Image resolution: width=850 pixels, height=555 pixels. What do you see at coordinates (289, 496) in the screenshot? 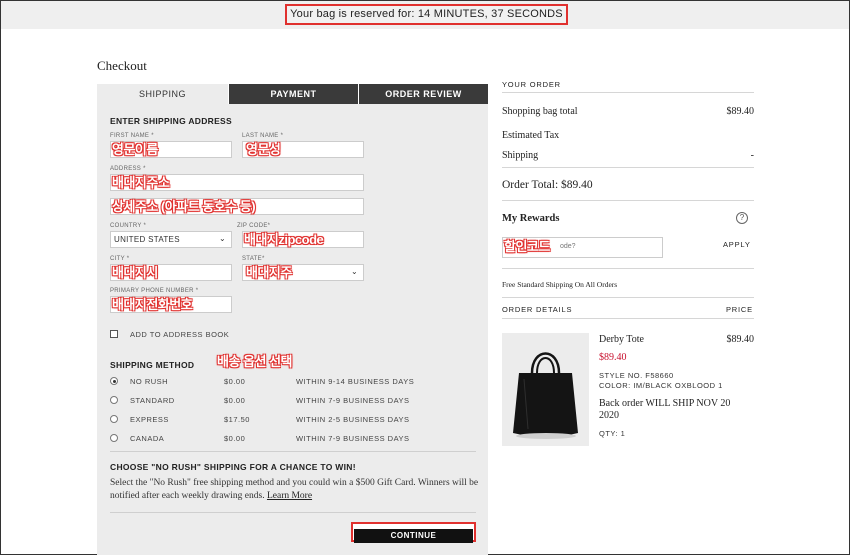
I see `learn-more-link: Learn More` at bounding box center [289, 496].